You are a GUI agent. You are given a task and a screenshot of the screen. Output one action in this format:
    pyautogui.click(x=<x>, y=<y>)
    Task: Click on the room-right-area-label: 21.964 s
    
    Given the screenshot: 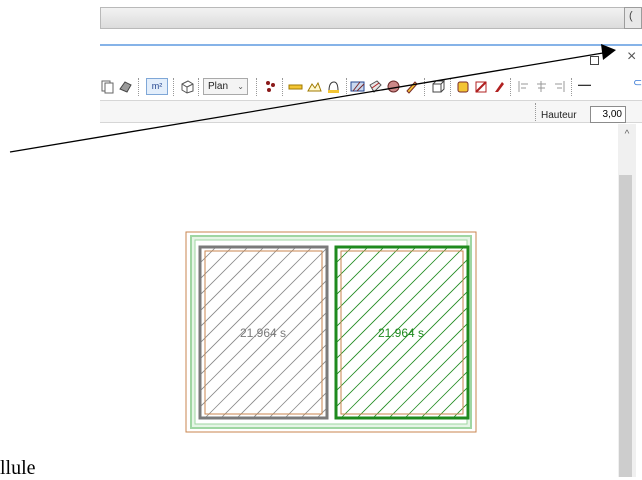 What is the action you would take?
    pyautogui.click(x=401, y=333)
    